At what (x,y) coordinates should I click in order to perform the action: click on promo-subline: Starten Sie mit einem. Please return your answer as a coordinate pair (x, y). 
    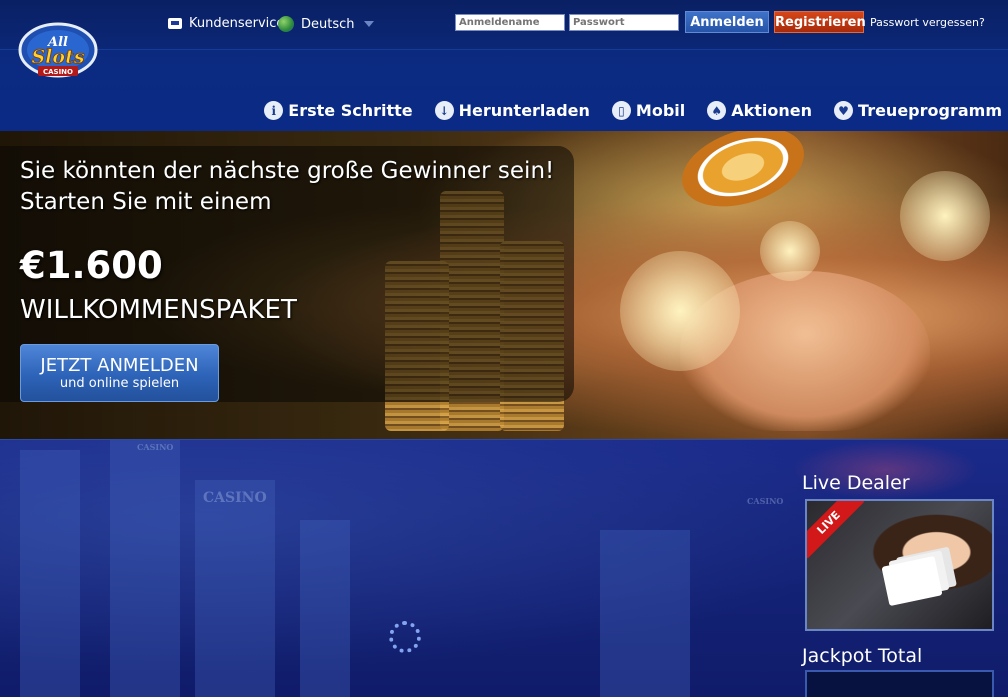
    Looking at the image, I should click on (146, 202).